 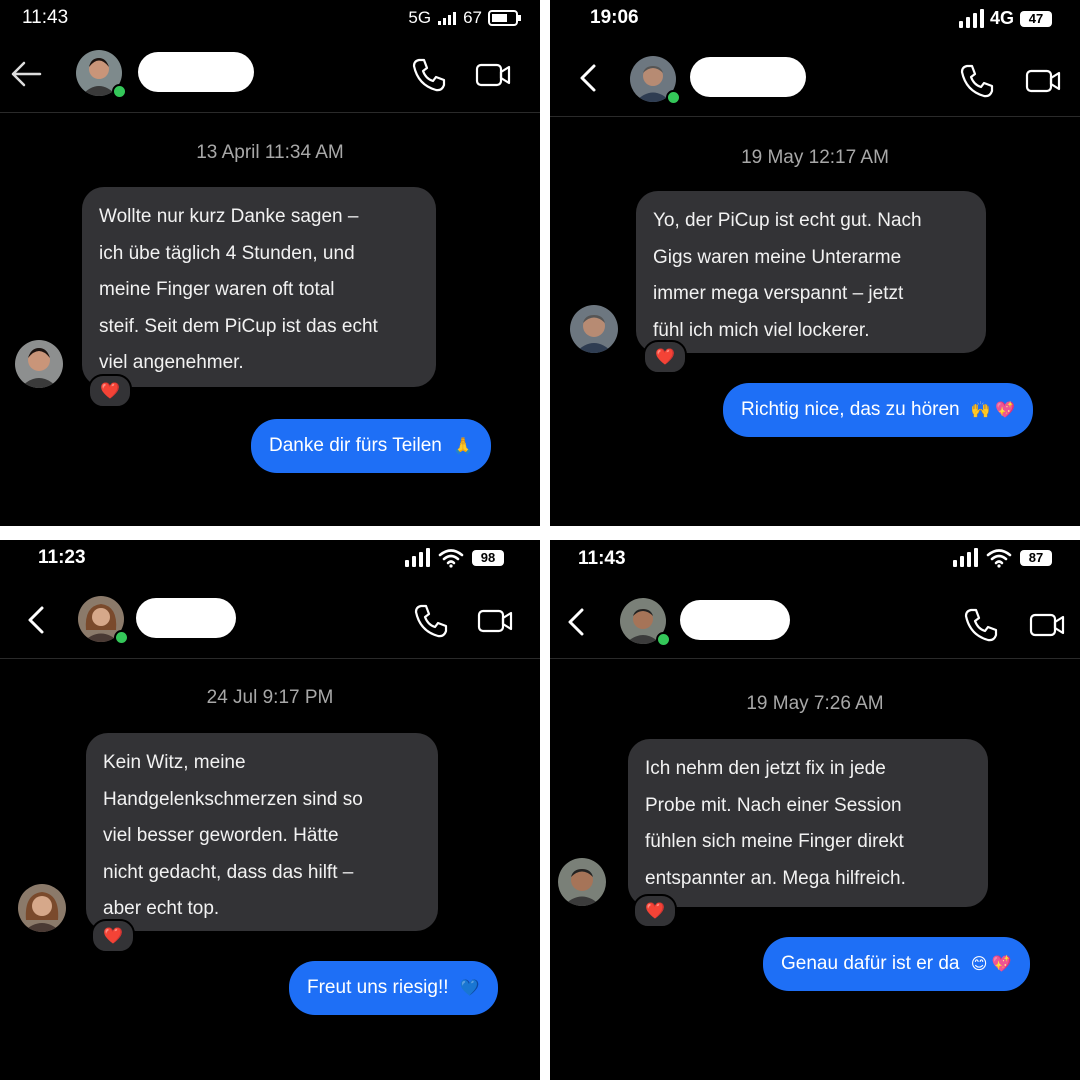 What do you see at coordinates (504, 18) in the screenshot?
I see `battery-icon` at bounding box center [504, 18].